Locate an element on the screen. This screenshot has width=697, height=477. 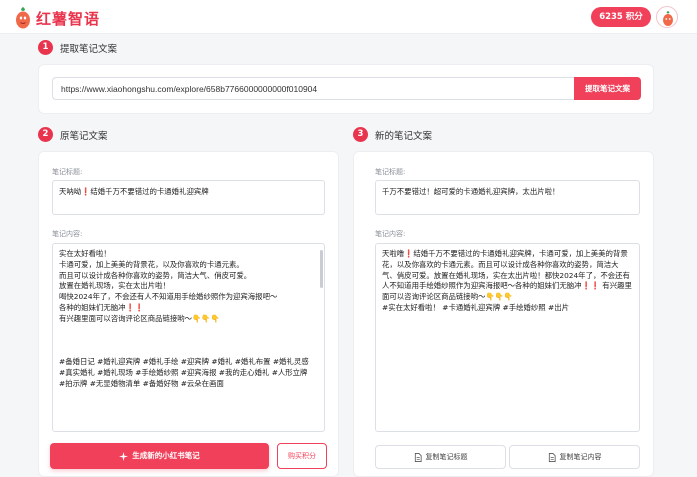
original-title-field: 天呐呦❗结婚千万不要错过的卡通婚礼迎宾牌 is located at coordinates (188, 197).